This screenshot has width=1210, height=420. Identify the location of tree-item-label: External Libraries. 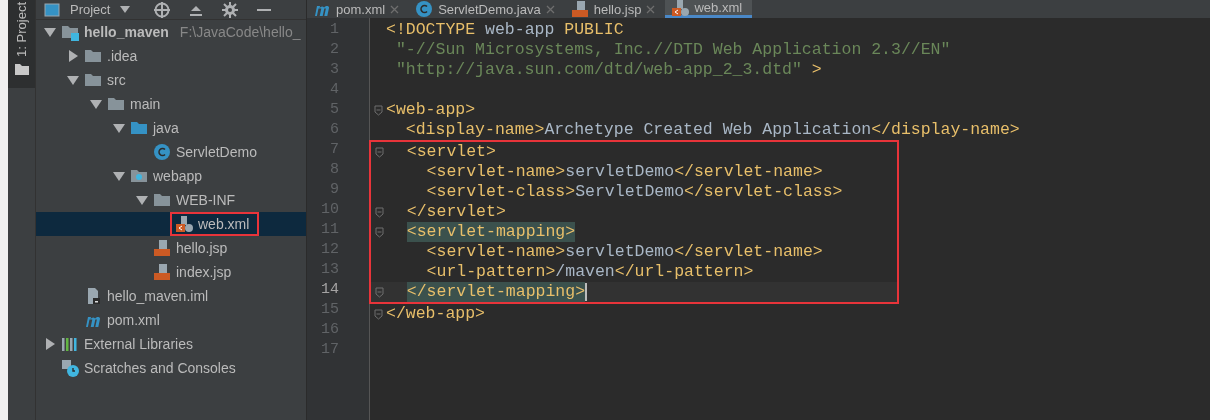
(138, 344).